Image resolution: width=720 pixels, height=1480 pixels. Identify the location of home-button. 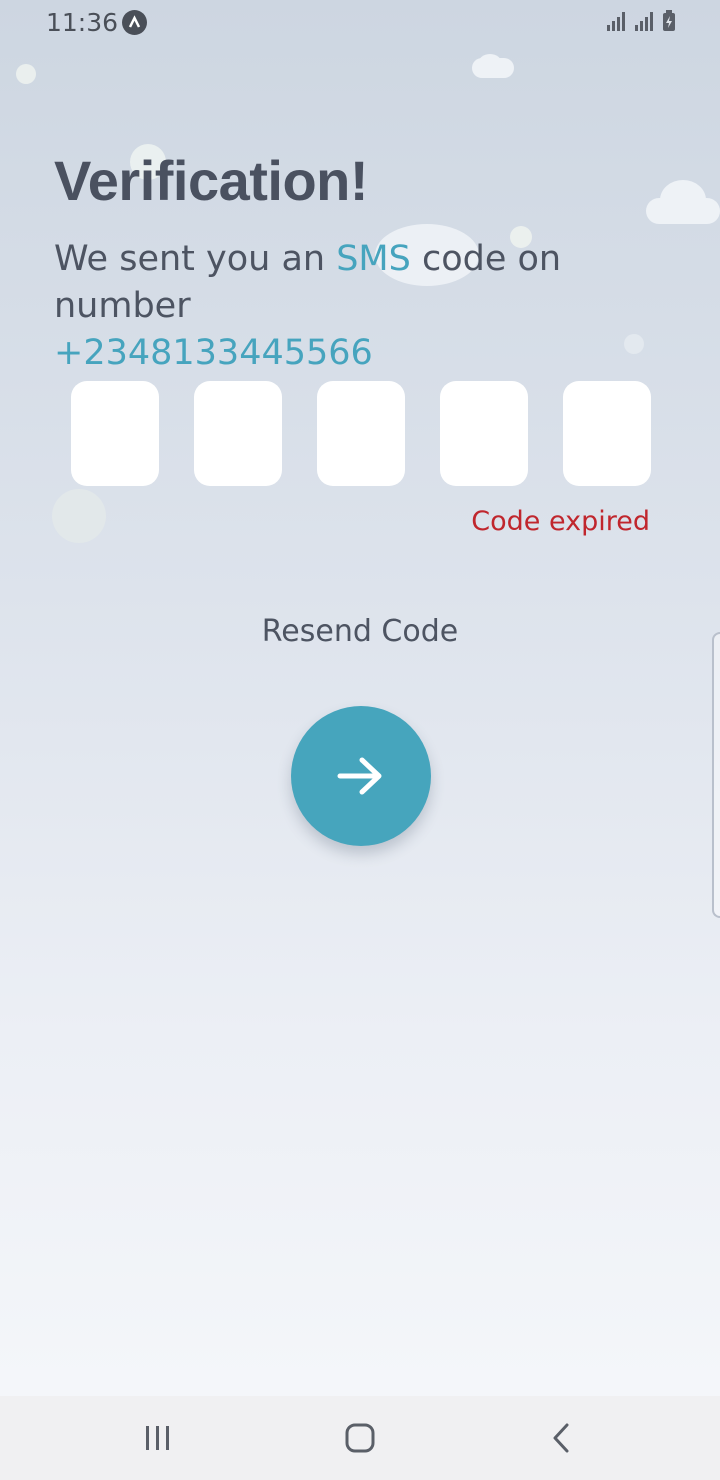
(360, 1438).